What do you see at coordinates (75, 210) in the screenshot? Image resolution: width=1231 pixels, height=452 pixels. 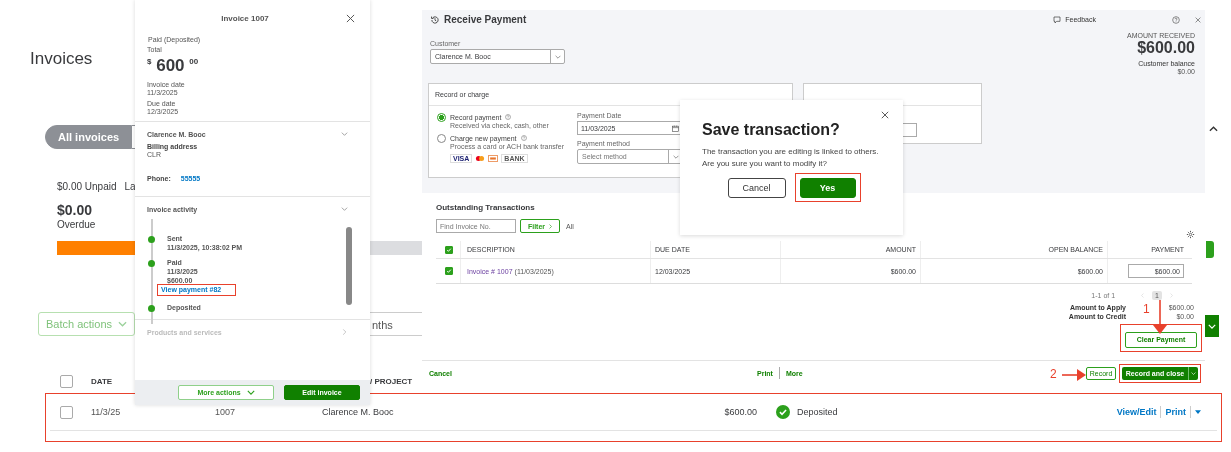 I see `overdue-amount: $0.00` at bounding box center [75, 210].